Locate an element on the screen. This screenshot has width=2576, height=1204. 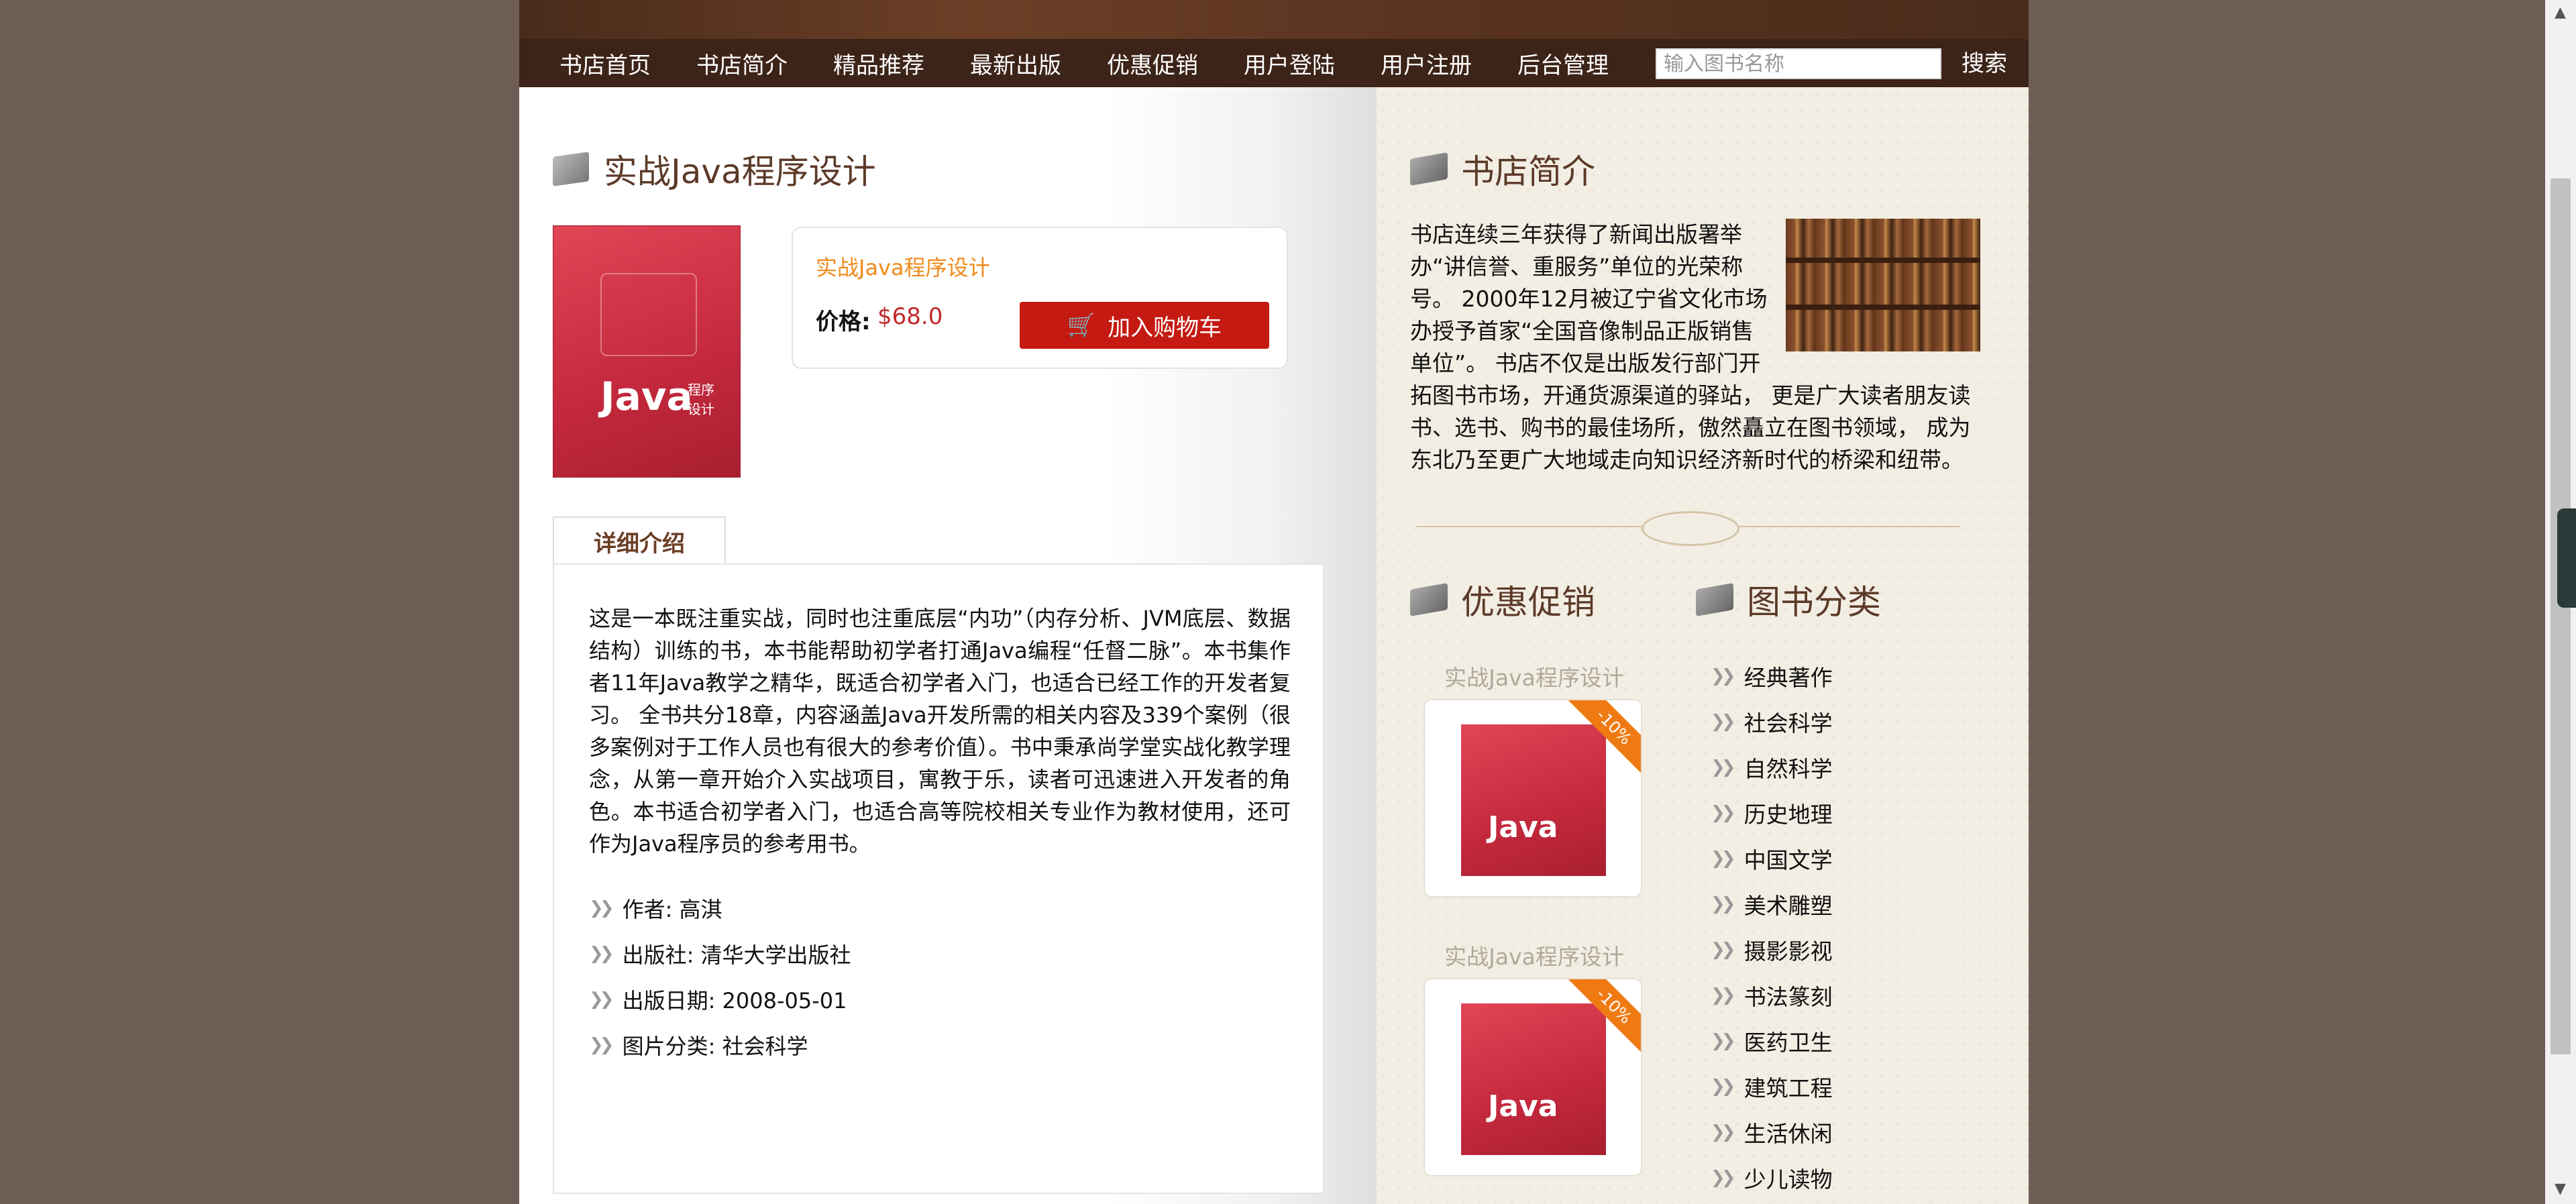
cover-subtitle: 程序设计 is located at coordinates (701, 399).